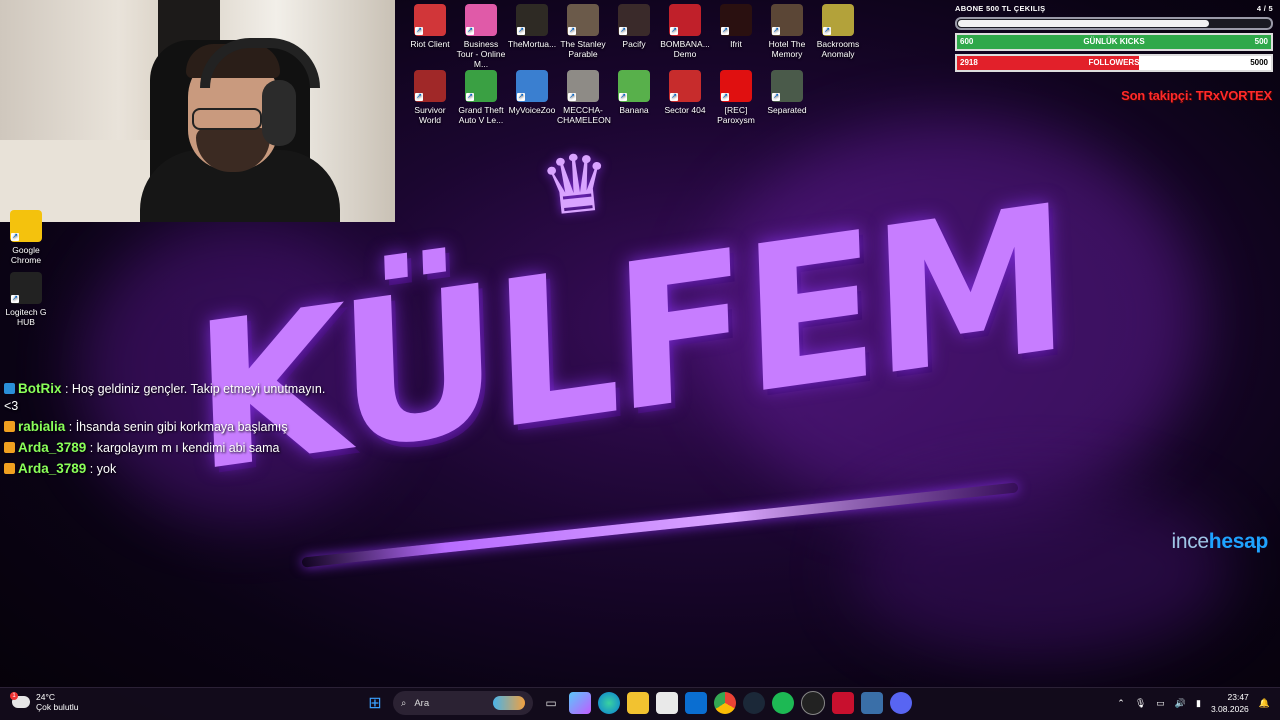 This screenshot has height=720, width=1280. What do you see at coordinates (169, 469) in the screenshot?
I see `chat-message: Arda_3789 : yok` at bounding box center [169, 469].